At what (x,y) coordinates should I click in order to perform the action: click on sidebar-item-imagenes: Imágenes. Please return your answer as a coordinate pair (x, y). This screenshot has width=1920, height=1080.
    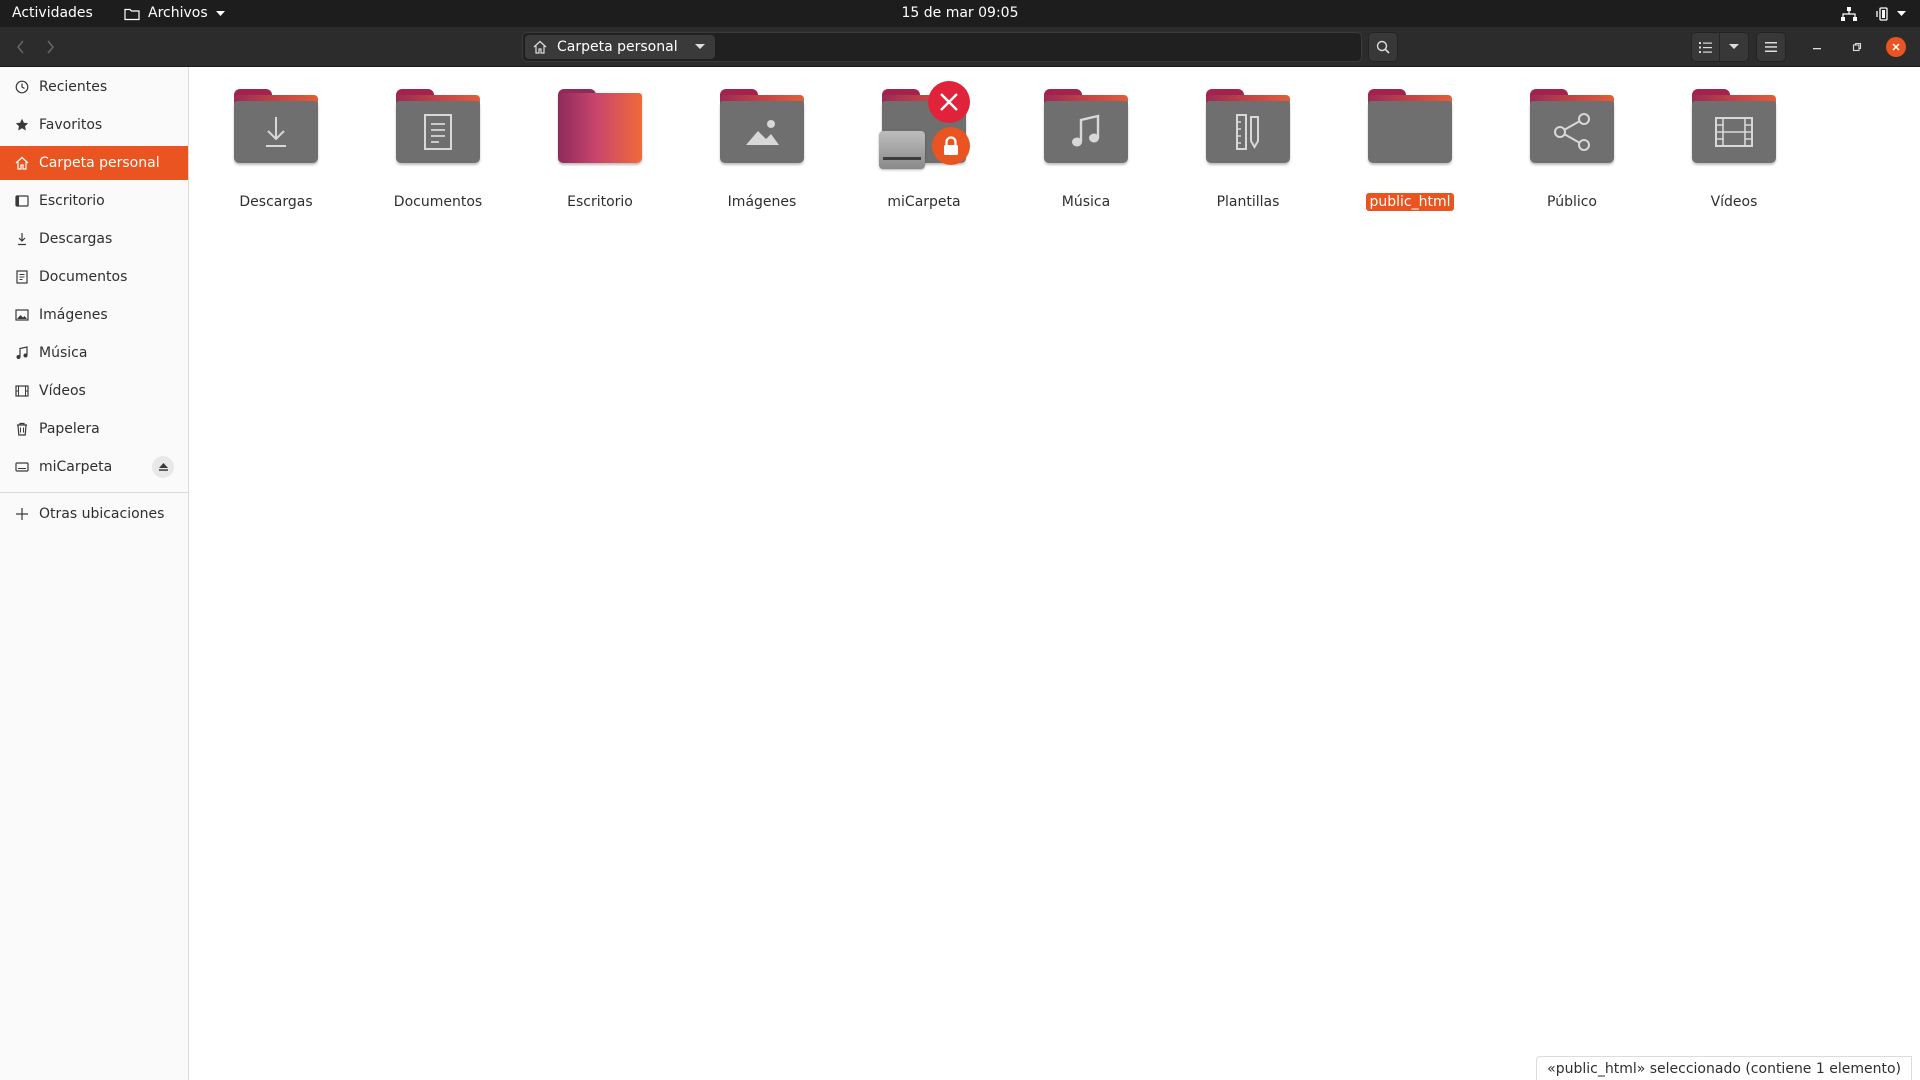
    Looking at the image, I should click on (94, 315).